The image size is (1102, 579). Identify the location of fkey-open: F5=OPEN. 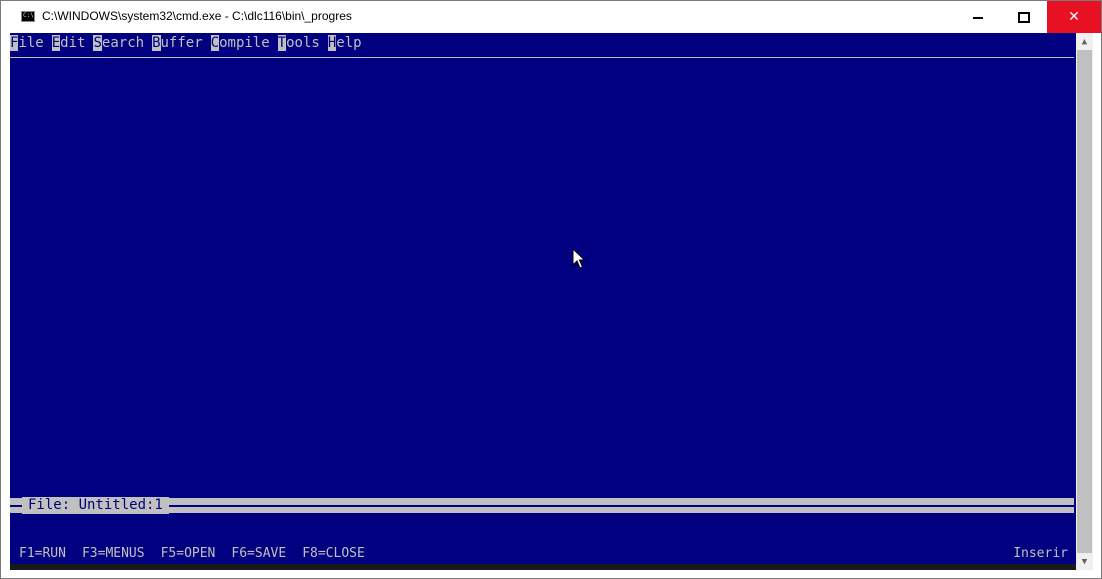
(188, 553).